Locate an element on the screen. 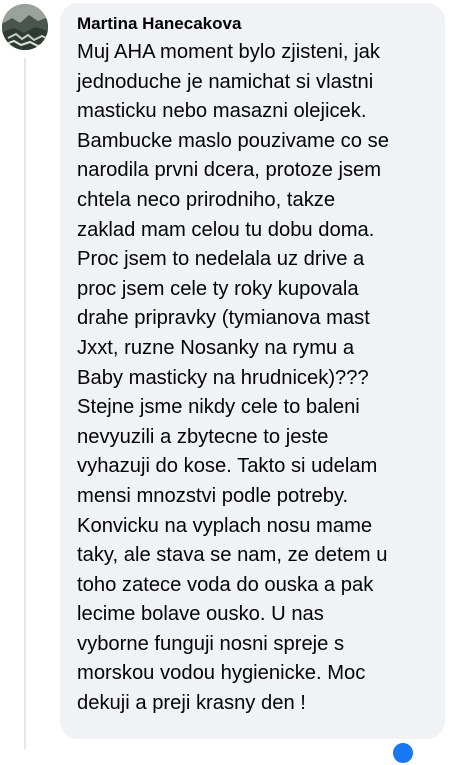  comment-line: Muj AHA moment bylo zjisteni, jak is located at coordinates (228, 52).